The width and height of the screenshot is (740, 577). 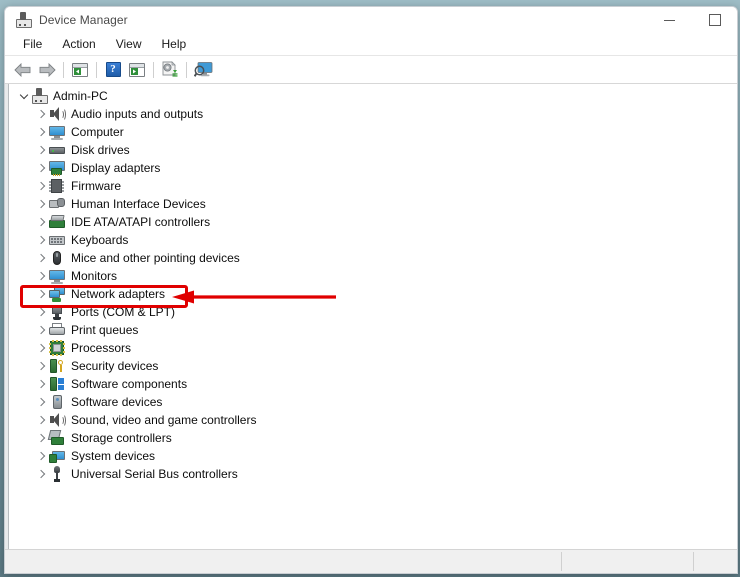 I want to click on tree-item-mice-and-other-pointing-devices: Mice and other pointing devices, so click(x=372, y=258).